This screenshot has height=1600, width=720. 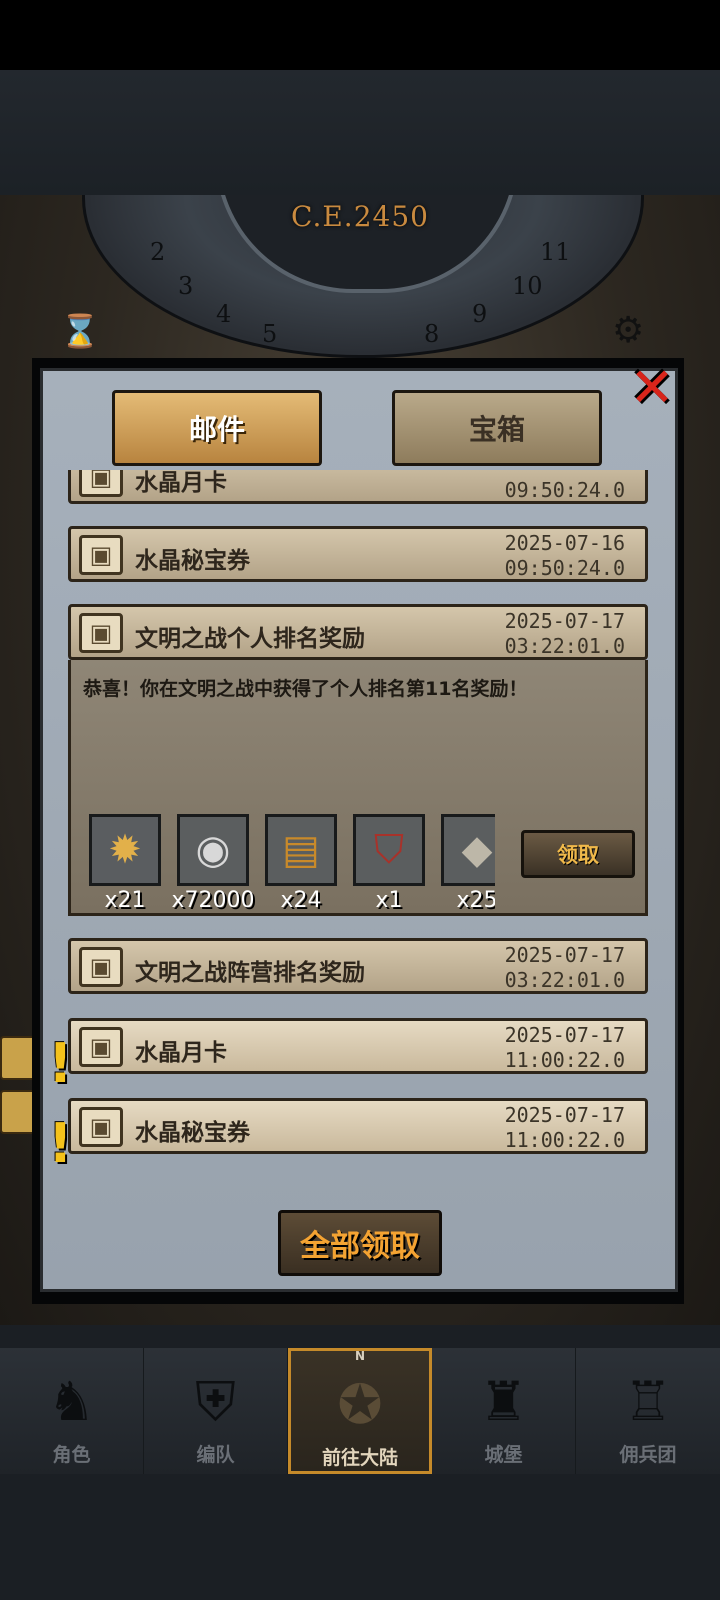 I want to click on stone-icon: ◆, so click(x=468, y=850).